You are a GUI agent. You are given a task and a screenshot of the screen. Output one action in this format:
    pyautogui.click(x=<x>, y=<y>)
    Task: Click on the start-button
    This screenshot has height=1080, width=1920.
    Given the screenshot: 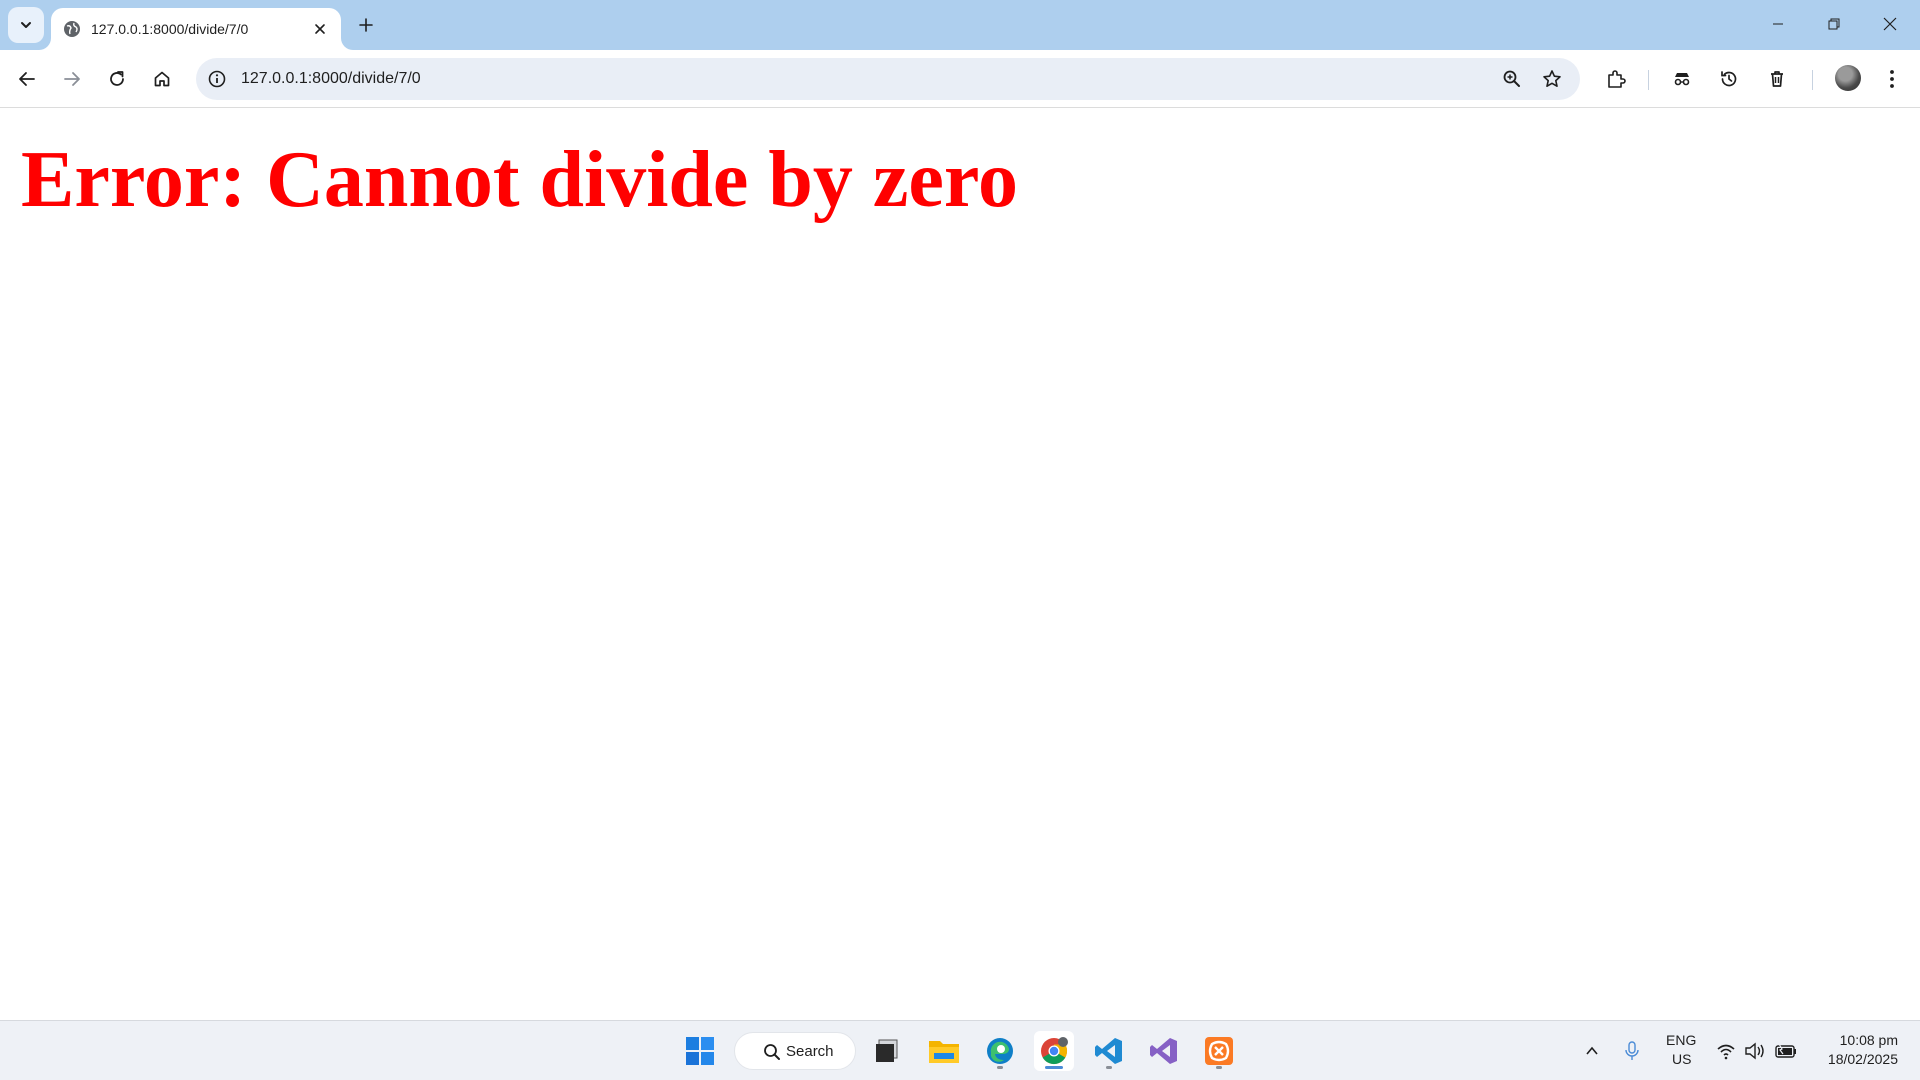 What is the action you would take?
    pyautogui.click(x=700, y=1051)
    